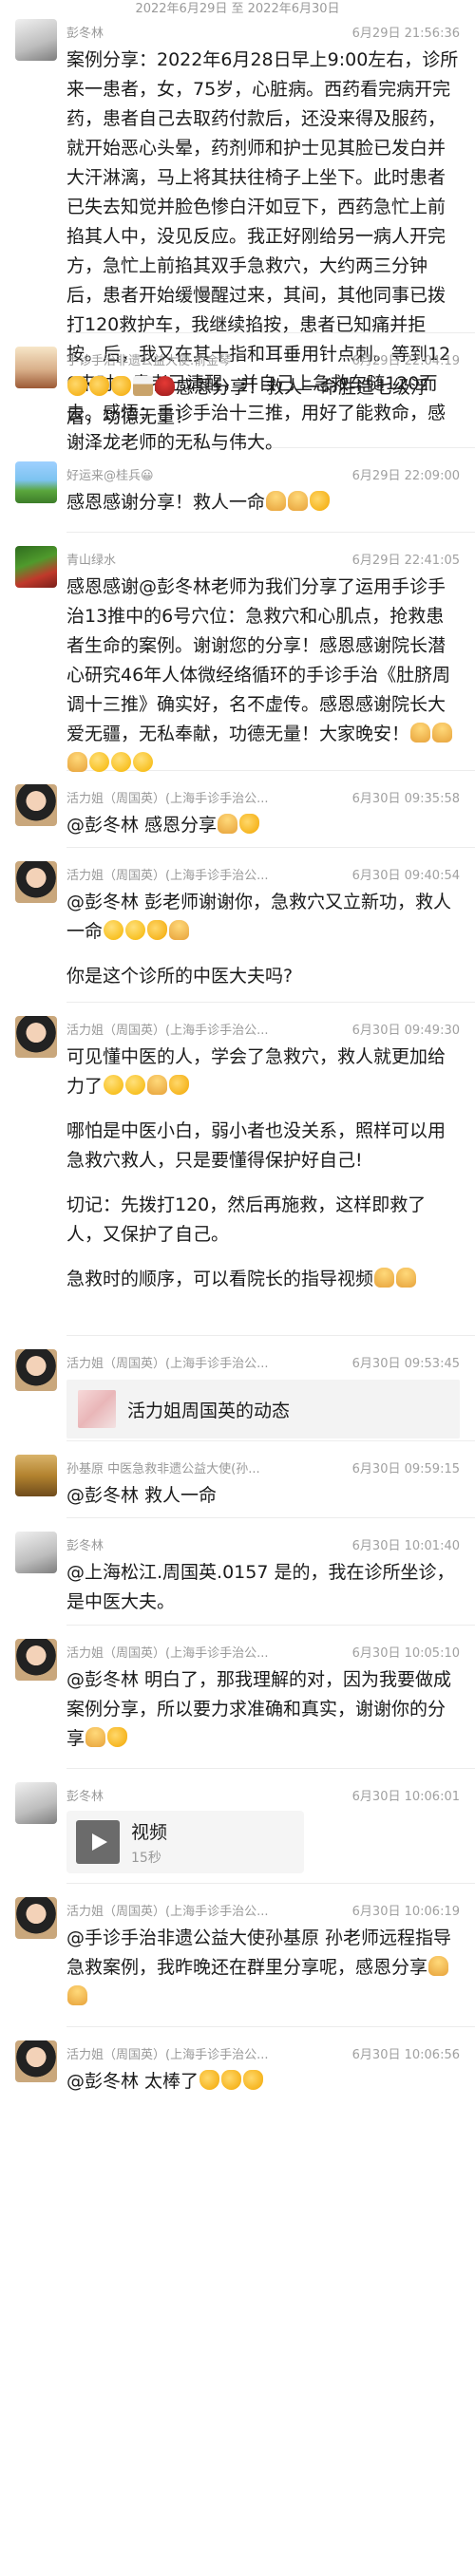 Image resolution: width=475 pixels, height=2576 pixels. What do you see at coordinates (406, 1653) in the screenshot?
I see `message-time: 6月30日 10:05:10` at bounding box center [406, 1653].